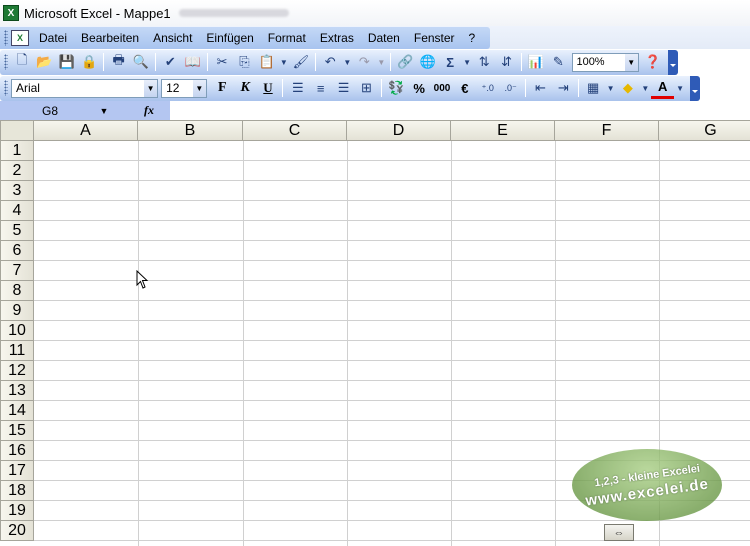 This screenshot has height=546, width=750. What do you see at coordinates (67, 62) in the screenshot?
I see `save-icon: 💾` at bounding box center [67, 62].